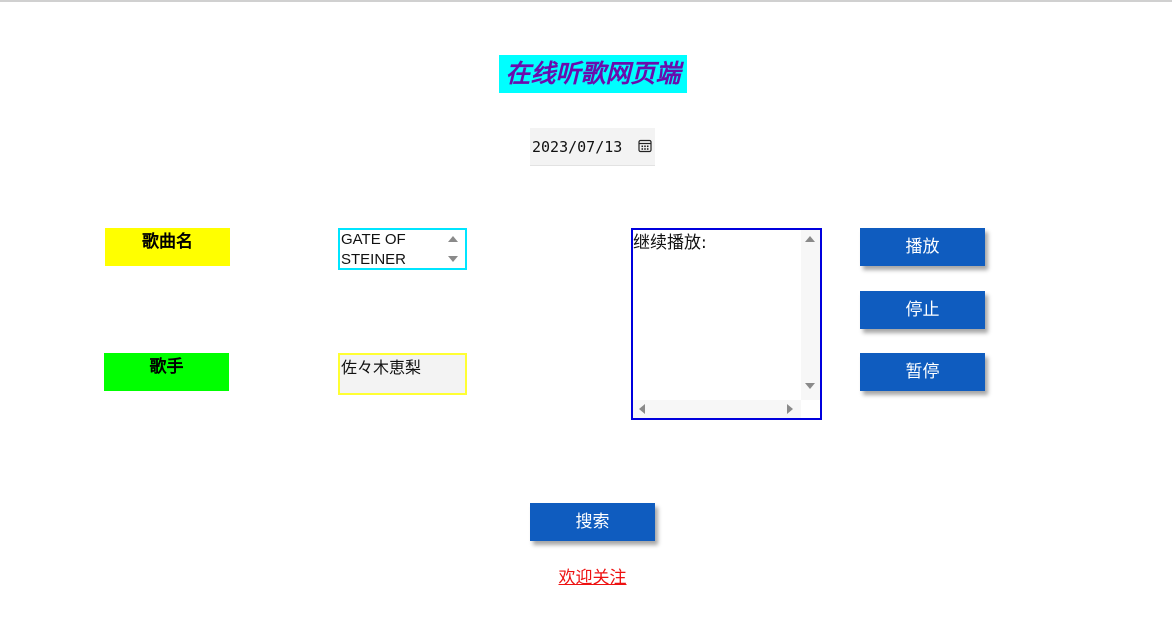 The image size is (1172, 621). I want to click on page-title: 在线听歌网页端, so click(593, 74).